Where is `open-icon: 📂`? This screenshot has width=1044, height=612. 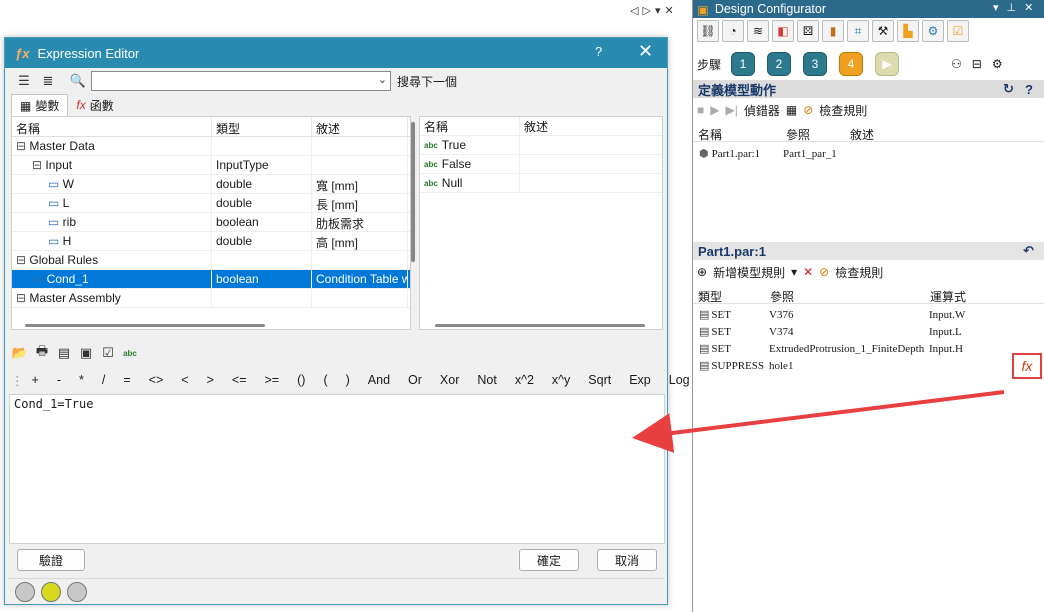
open-icon: 📂 is located at coordinates (20, 353).